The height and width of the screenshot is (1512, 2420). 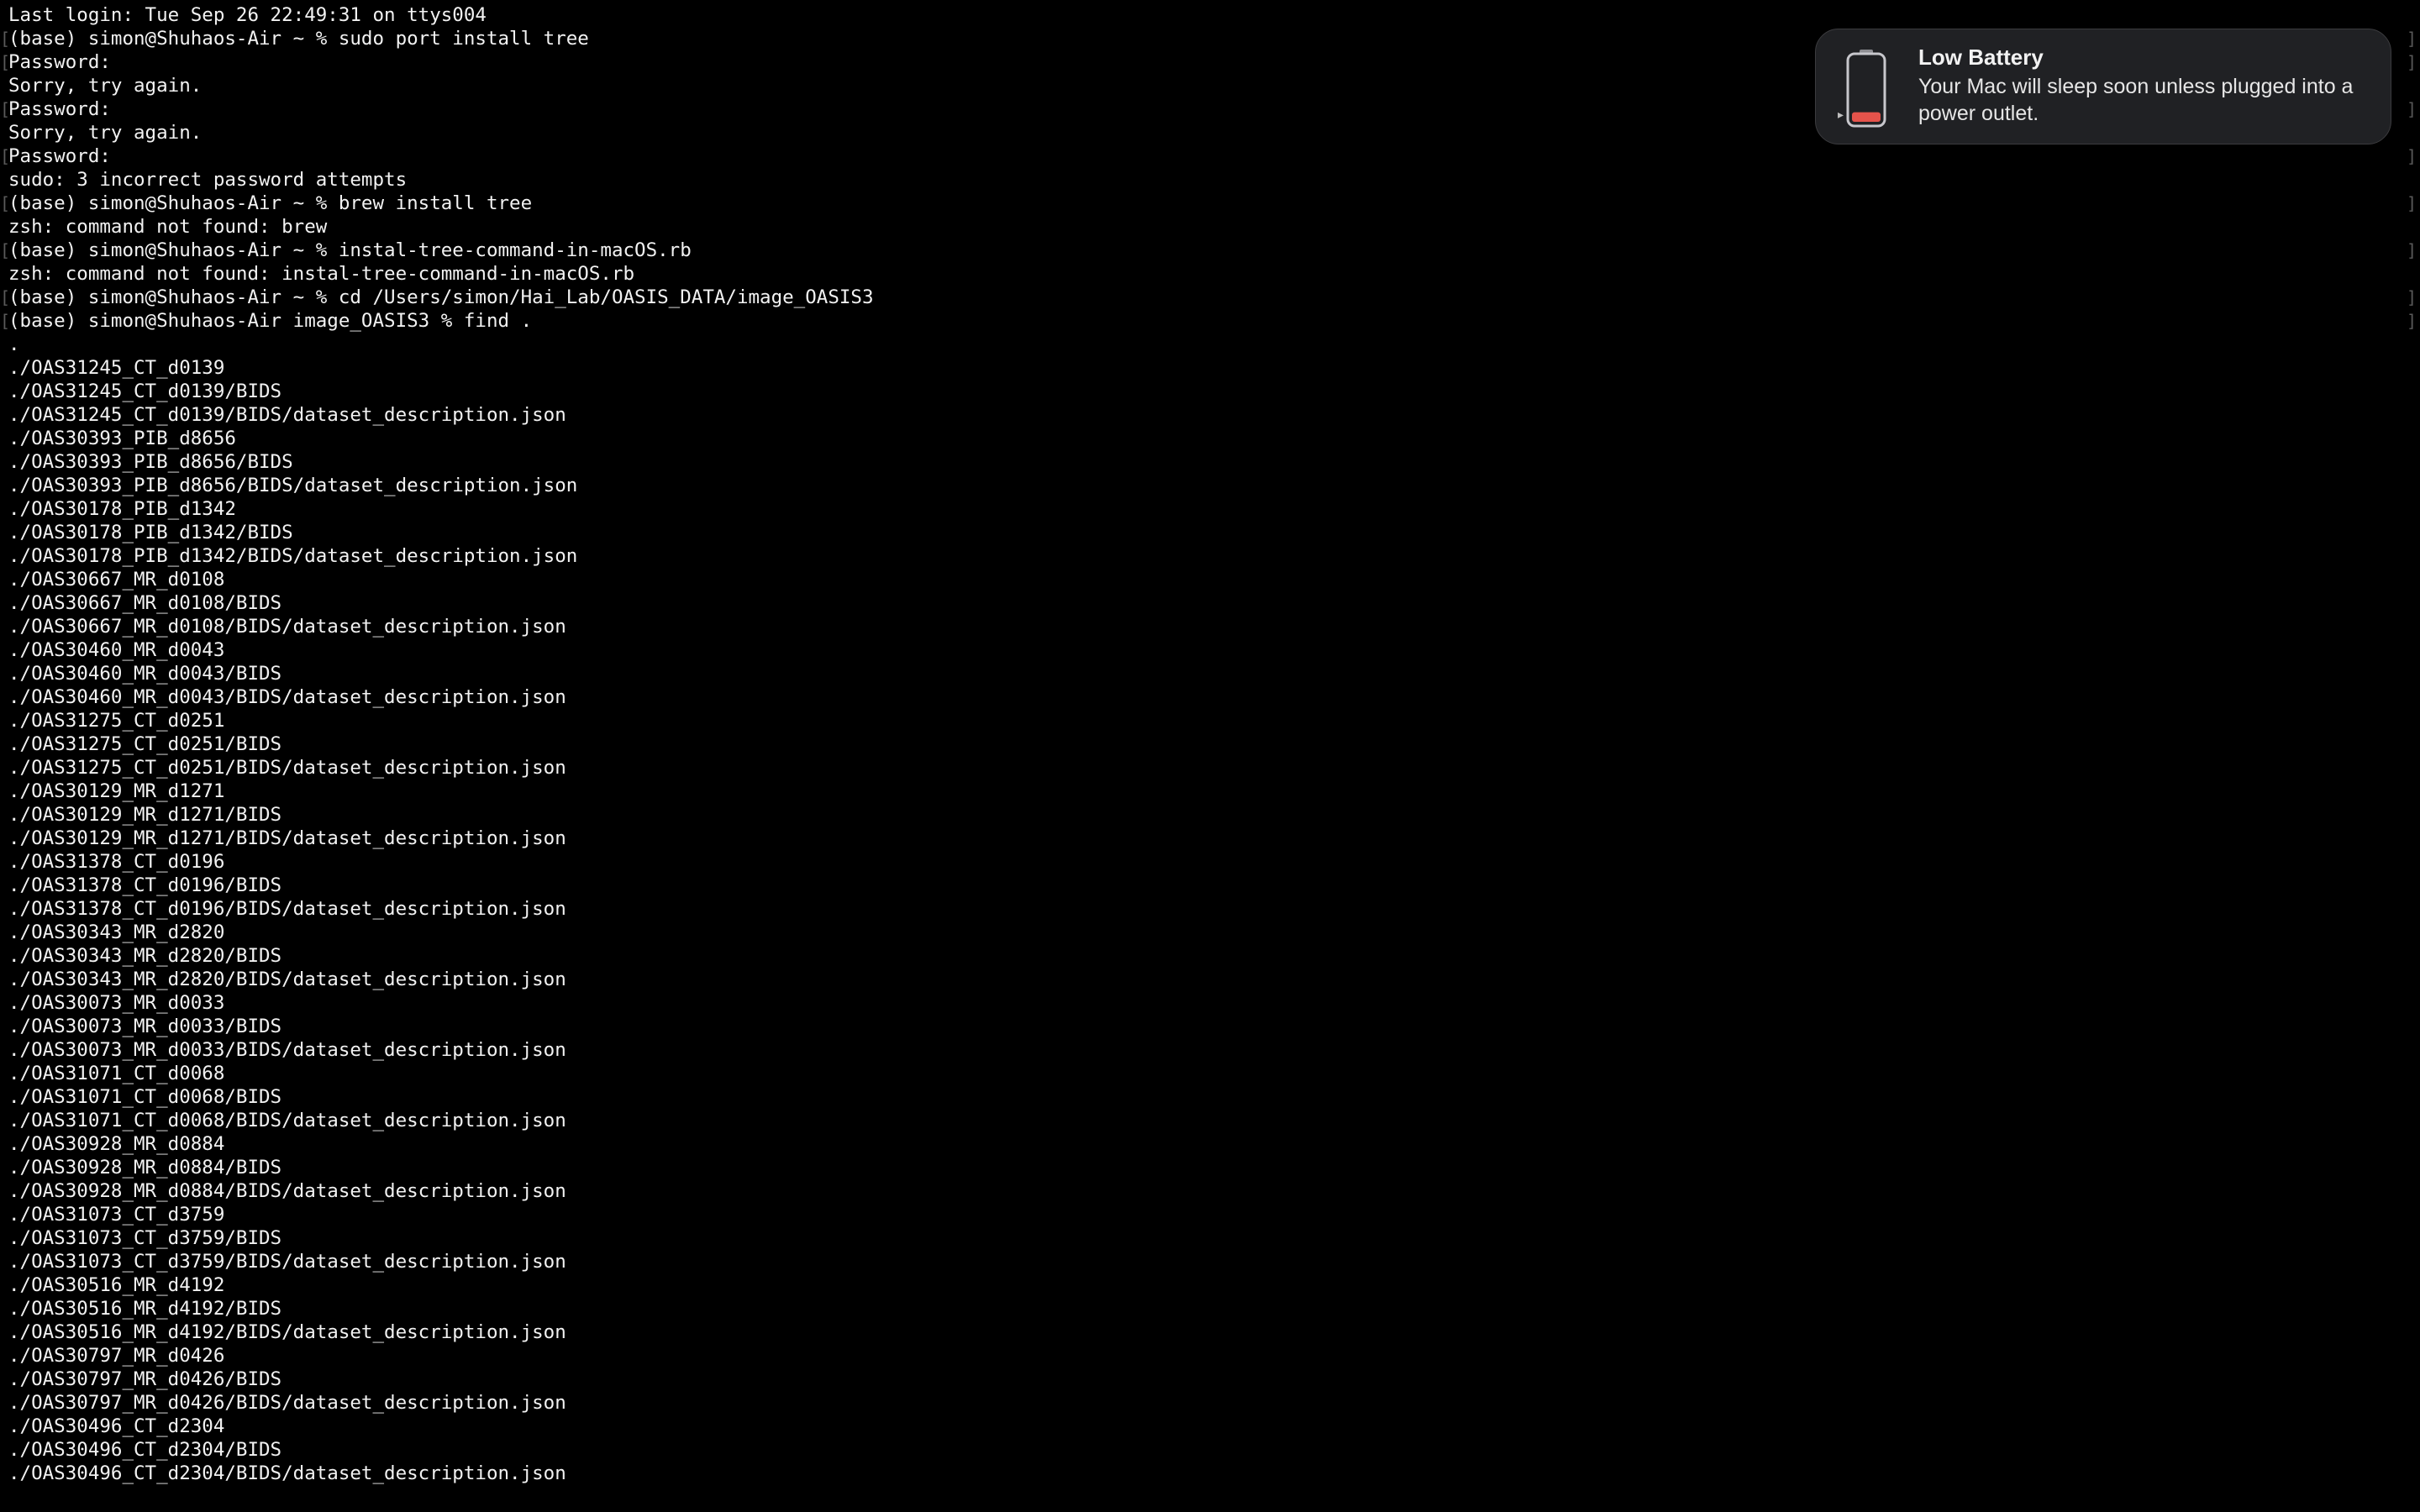 What do you see at coordinates (145, 885) in the screenshot?
I see `terminal-line: ./OAS31378_CT_d0196/BIDS` at bounding box center [145, 885].